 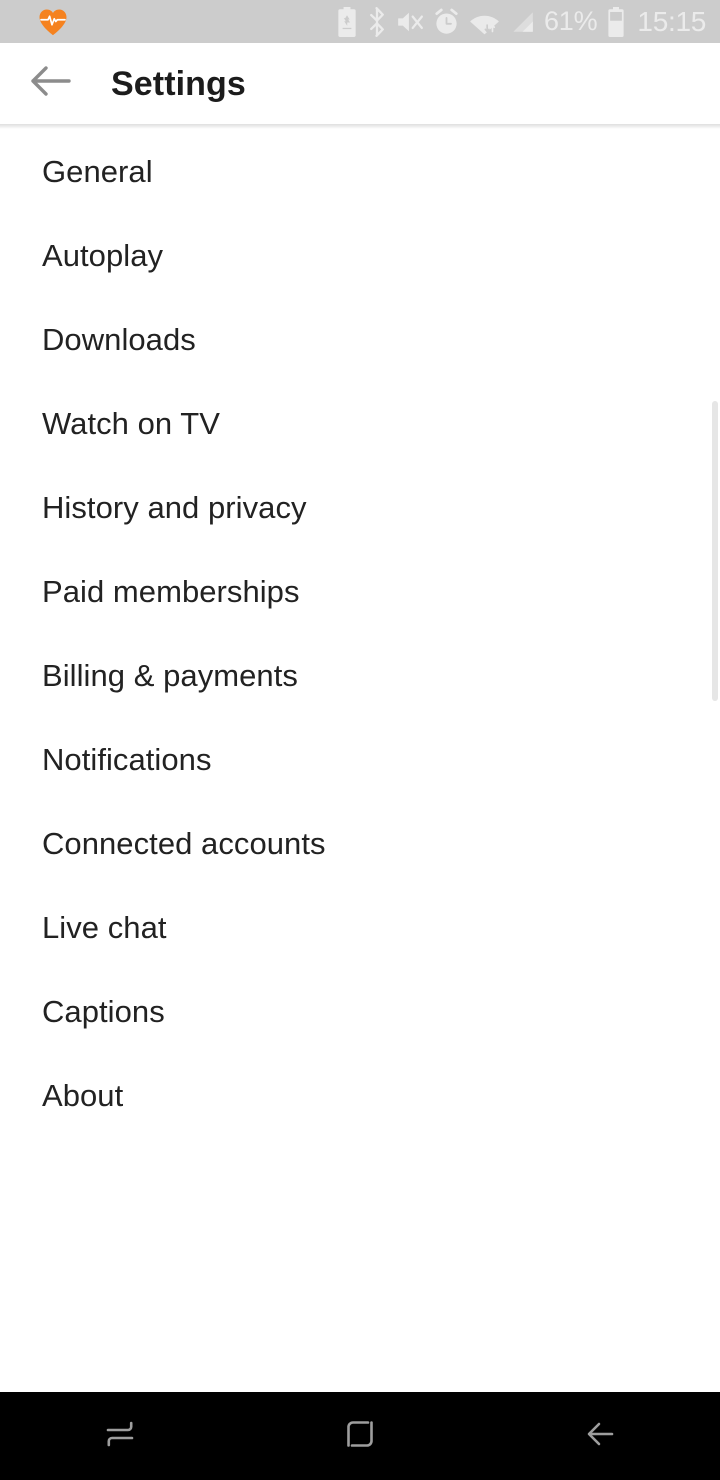 I want to click on bluetooth-icon, so click(x=377, y=21).